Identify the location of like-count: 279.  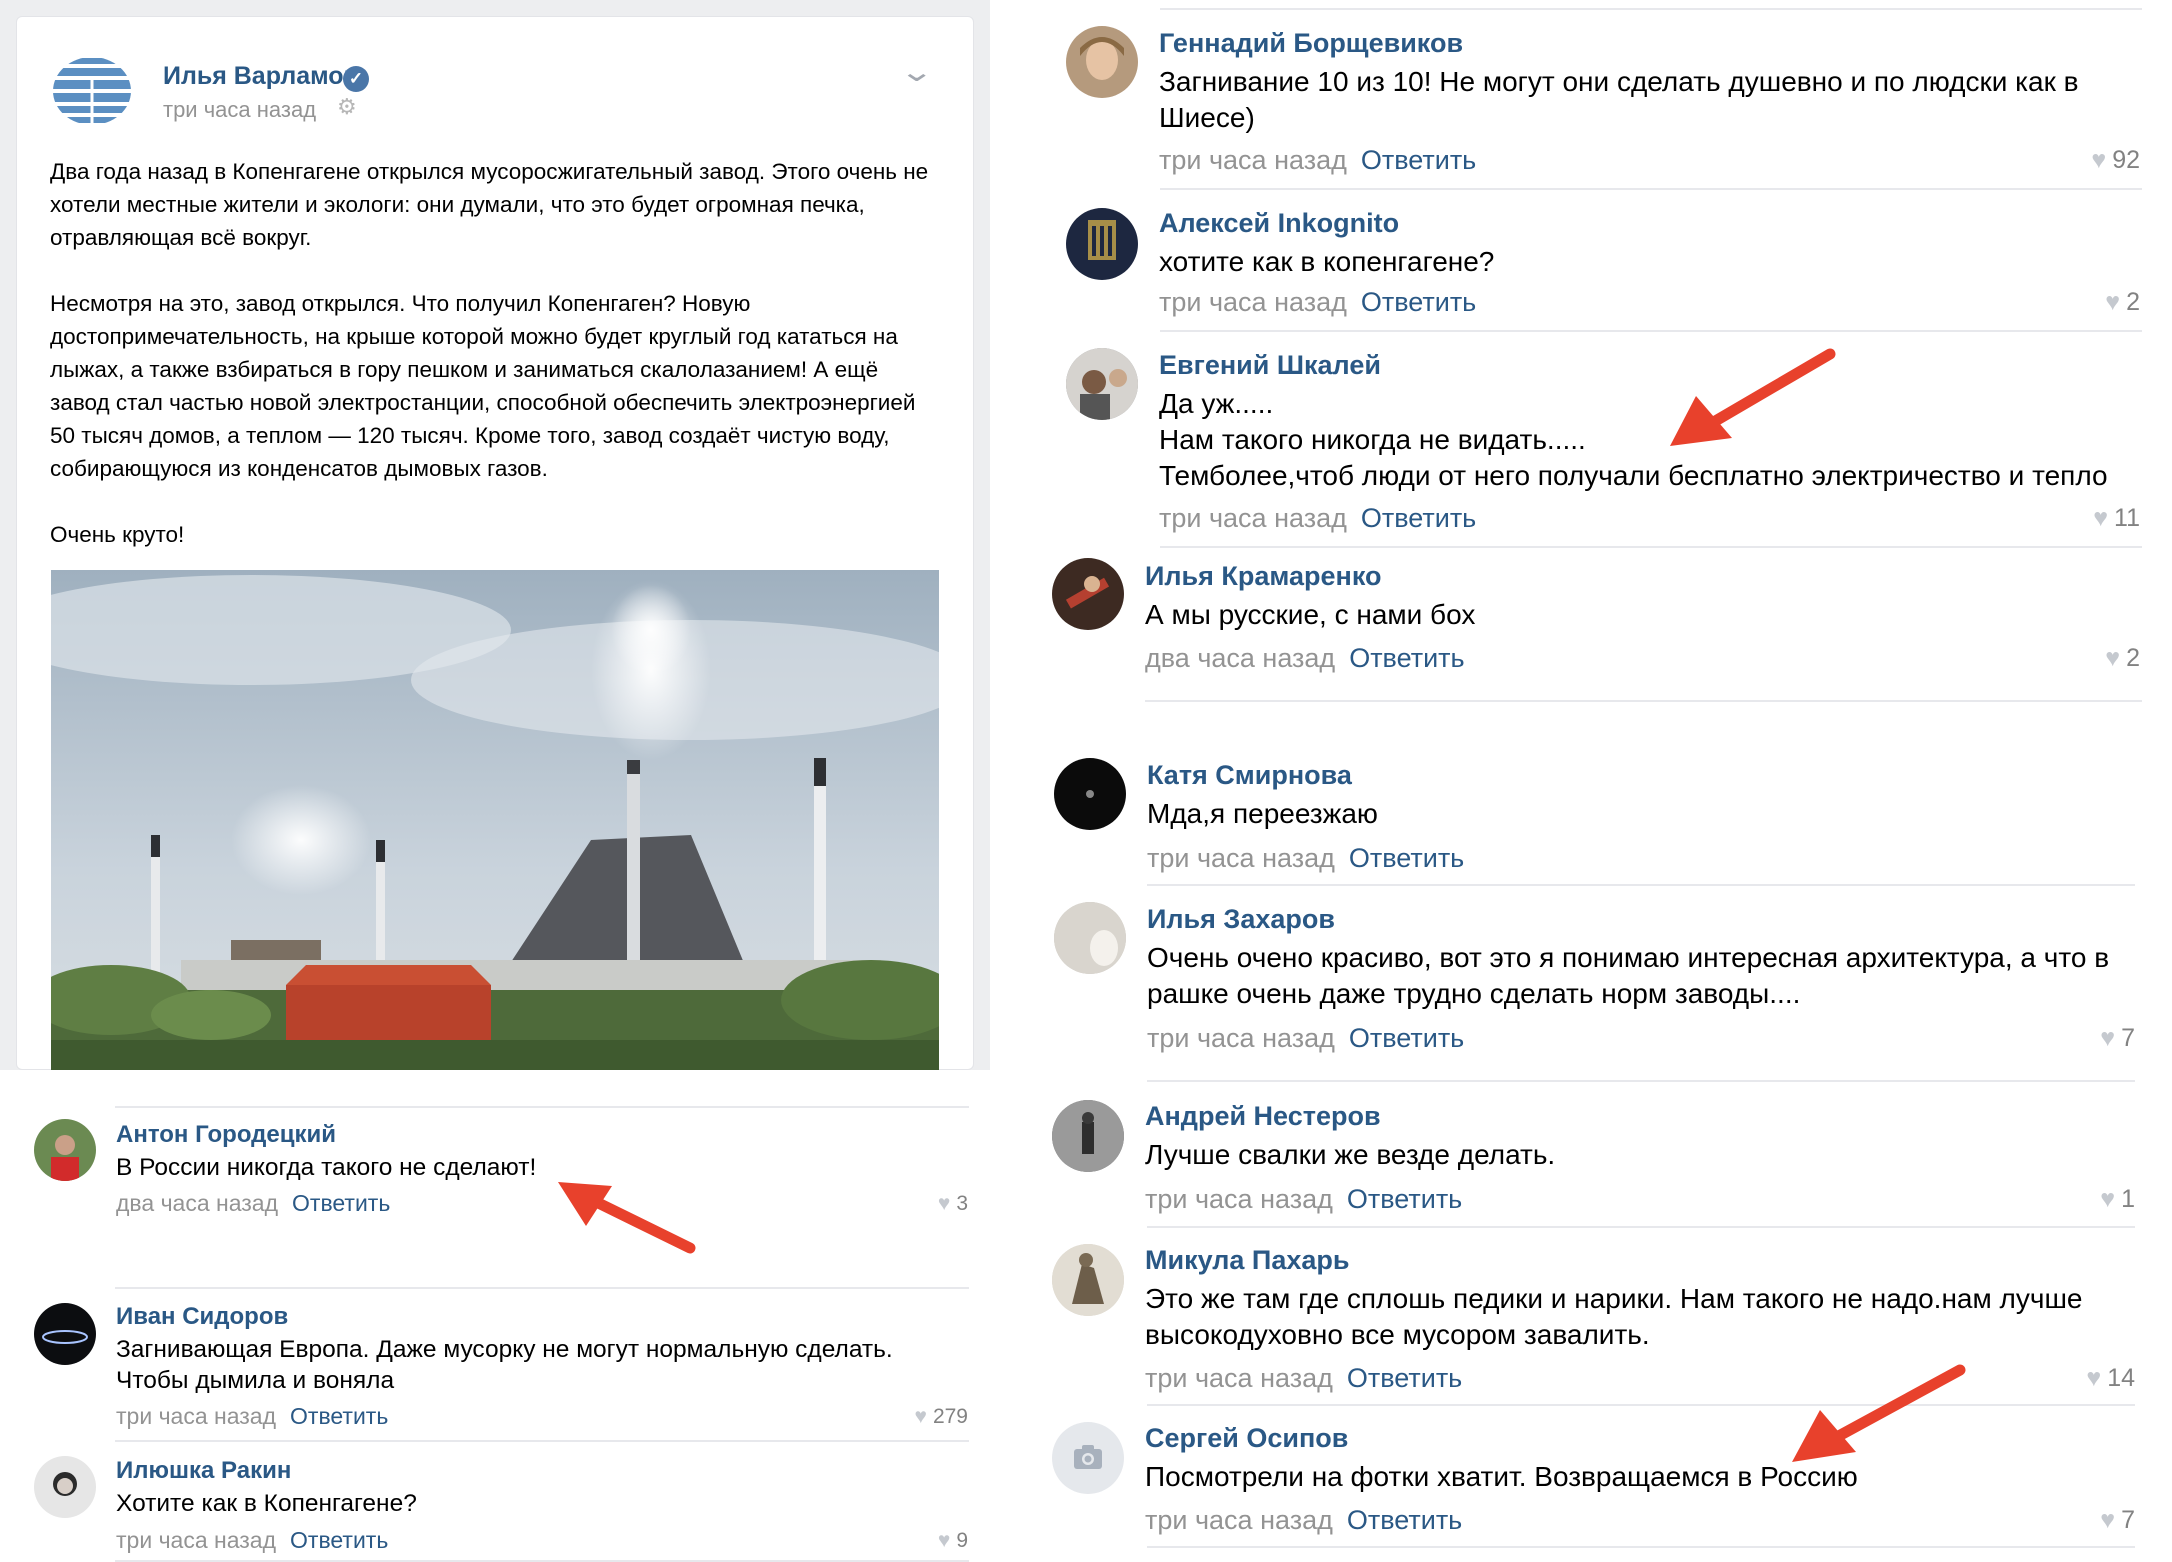
(950, 1416).